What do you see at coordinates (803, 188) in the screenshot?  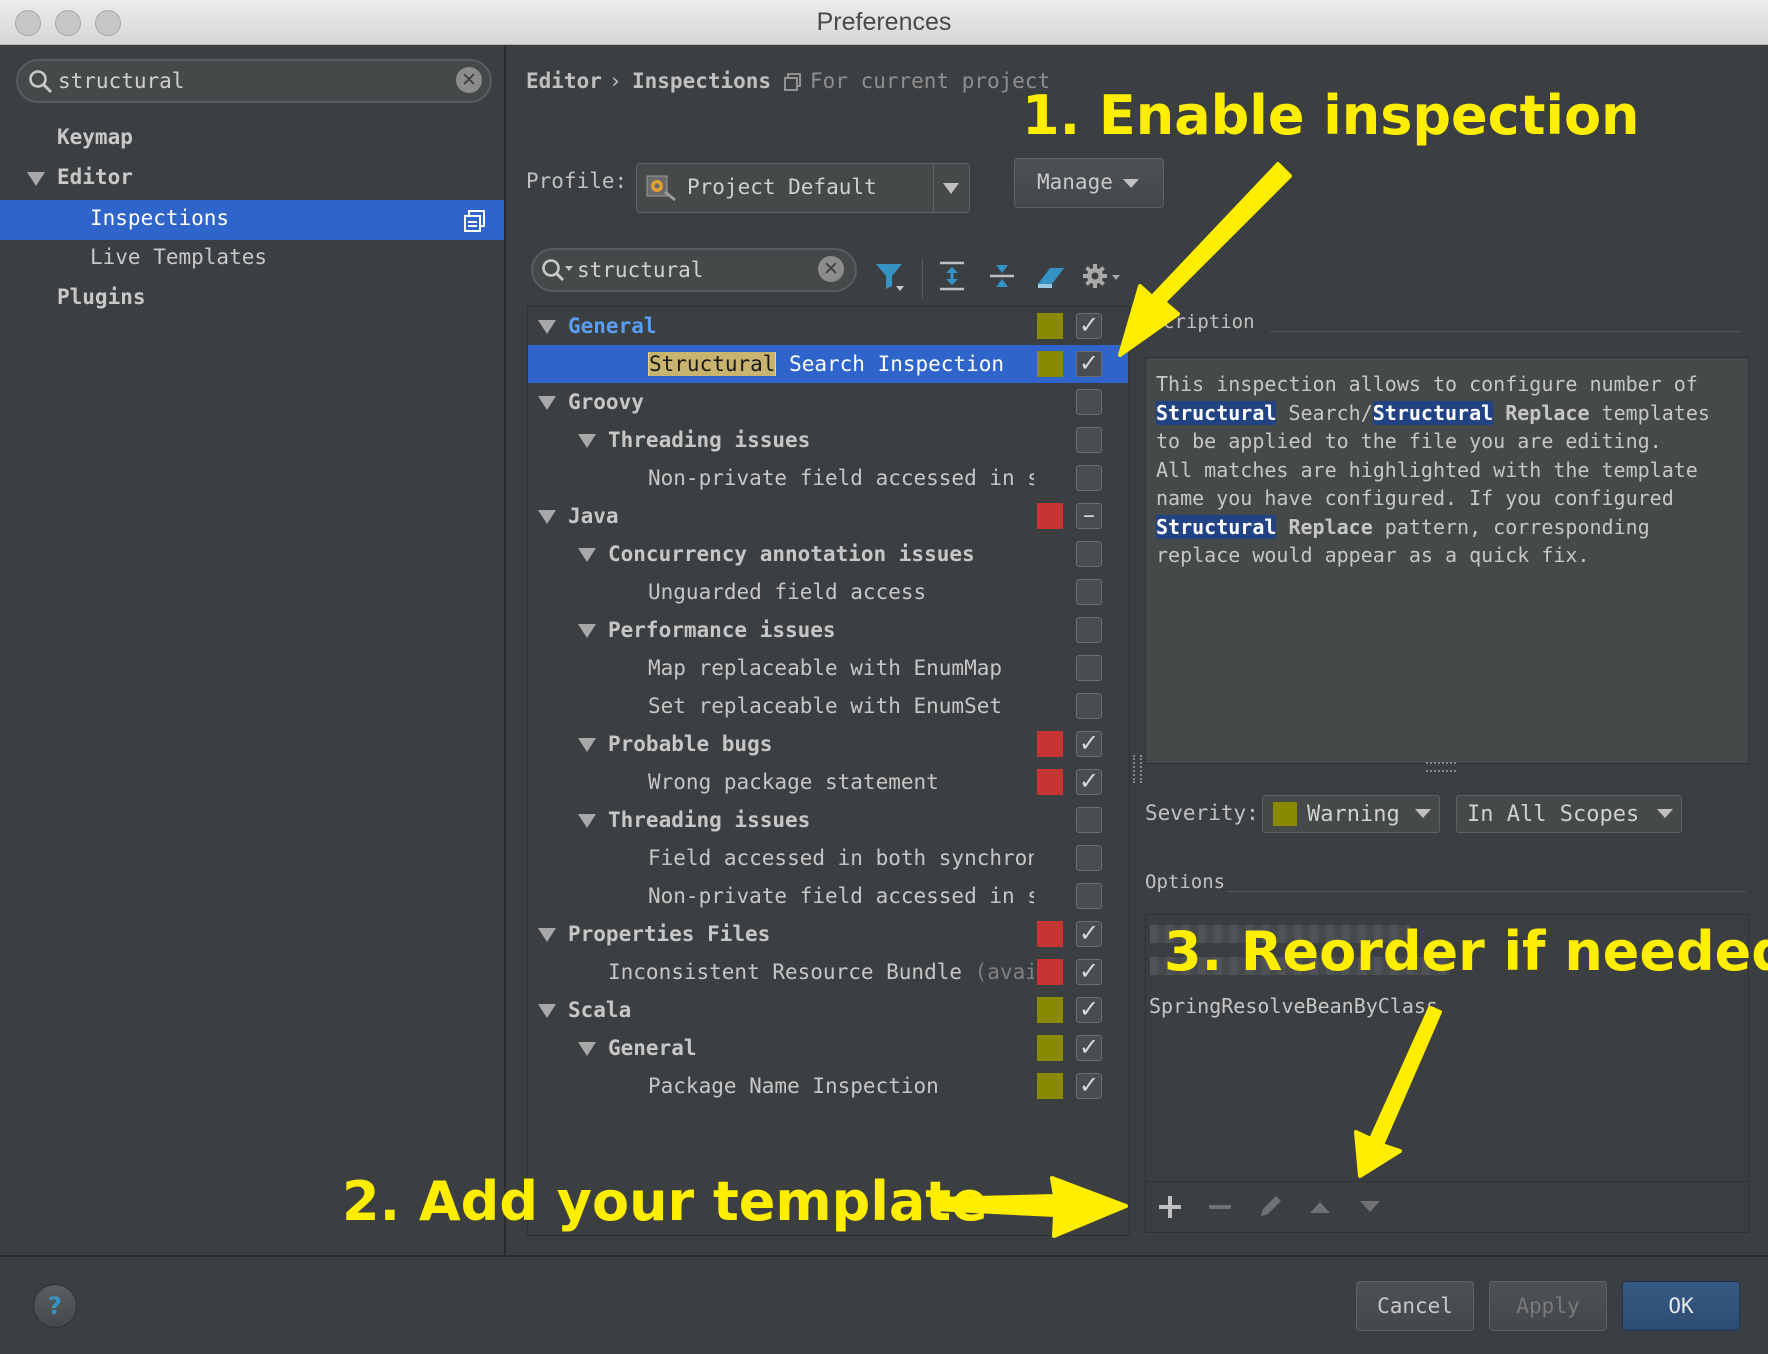 I see `profile-select: Project Default` at bounding box center [803, 188].